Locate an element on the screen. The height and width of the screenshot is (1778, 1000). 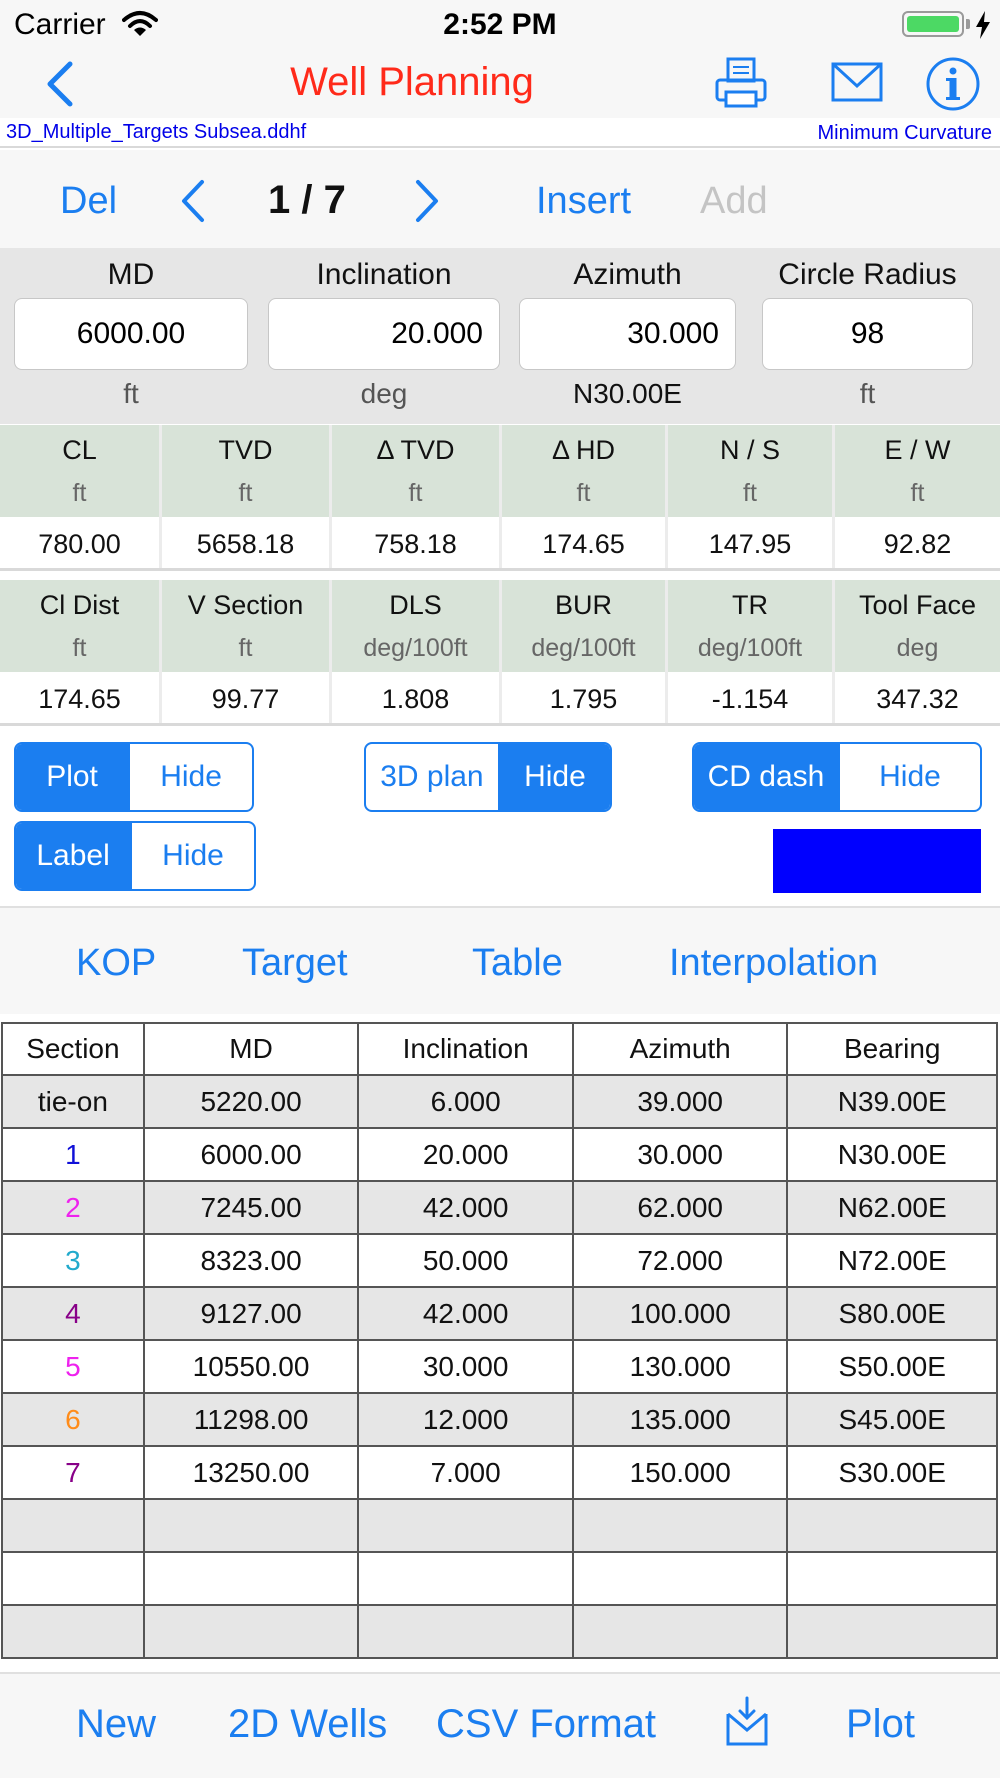
section-links: KOP Target Table Interpolation is located at coordinates (500, 960).